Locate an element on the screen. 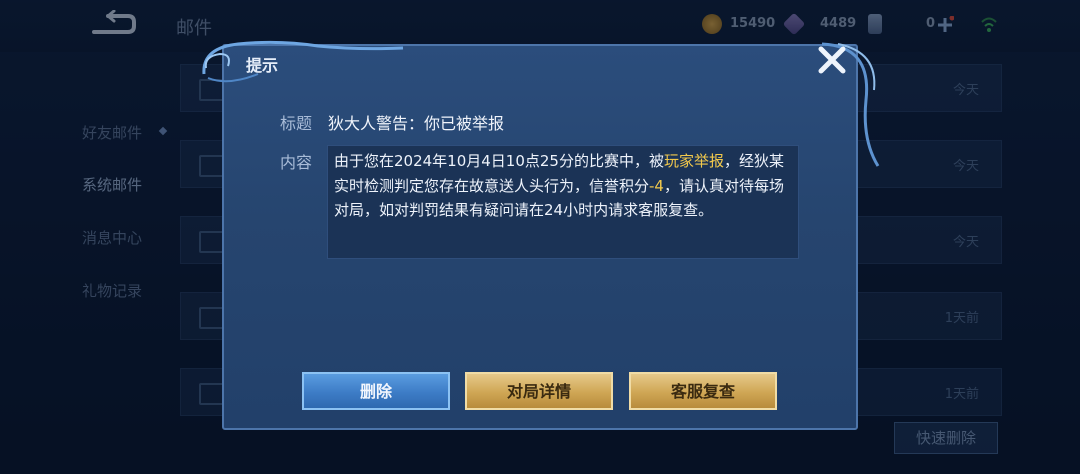  header-ornament is located at coordinates (303, 61).